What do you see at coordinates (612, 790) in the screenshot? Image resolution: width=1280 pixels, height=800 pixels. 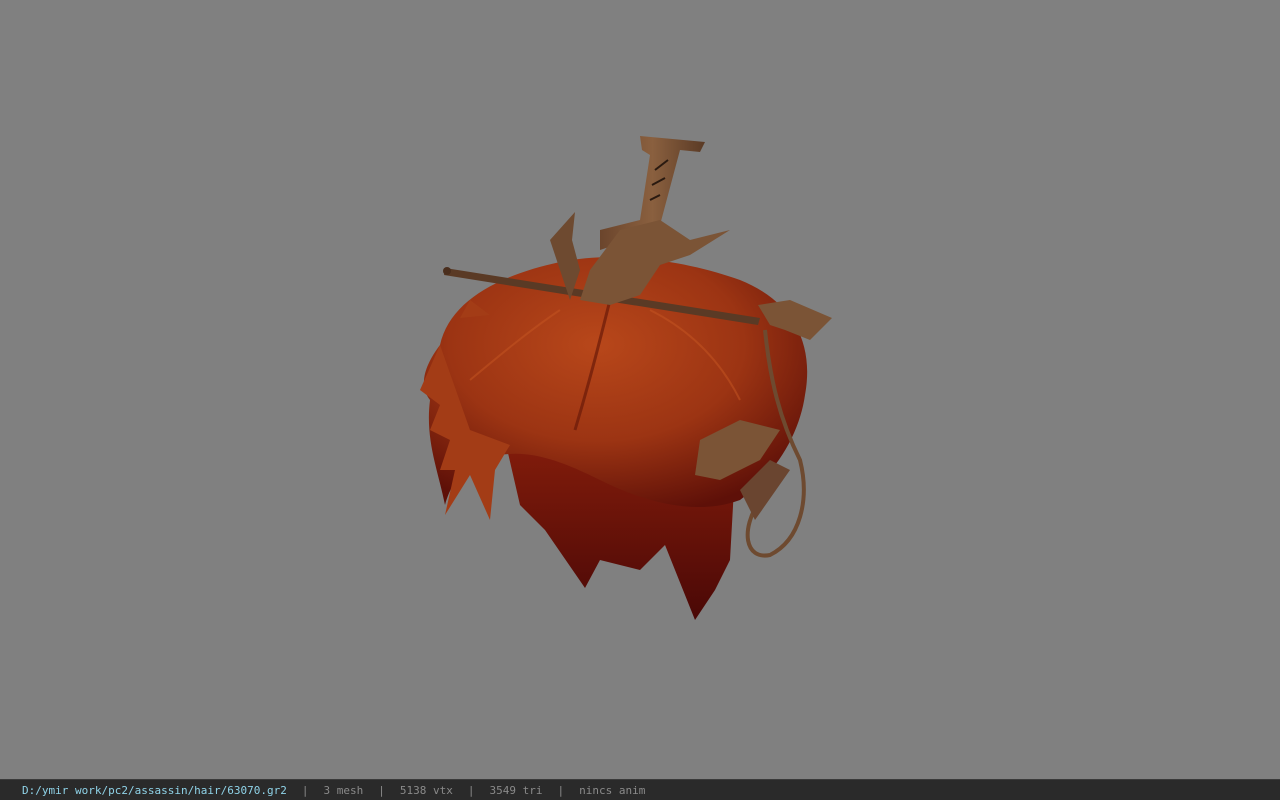 I see `anim-status: nincs anim` at bounding box center [612, 790].